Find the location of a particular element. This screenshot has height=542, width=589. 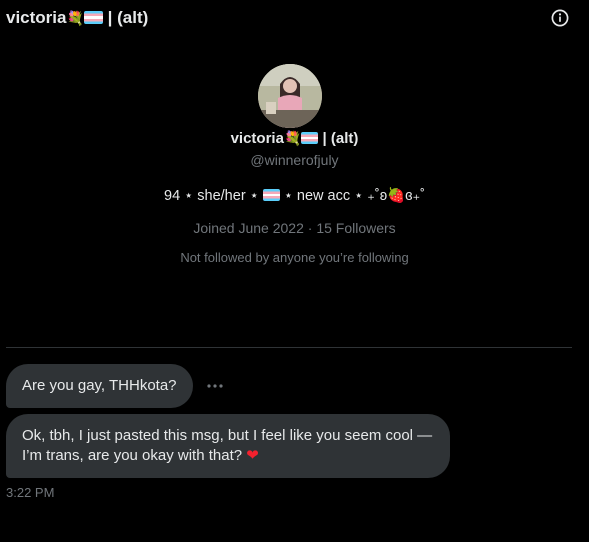

info-button is located at coordinates (560, 18).